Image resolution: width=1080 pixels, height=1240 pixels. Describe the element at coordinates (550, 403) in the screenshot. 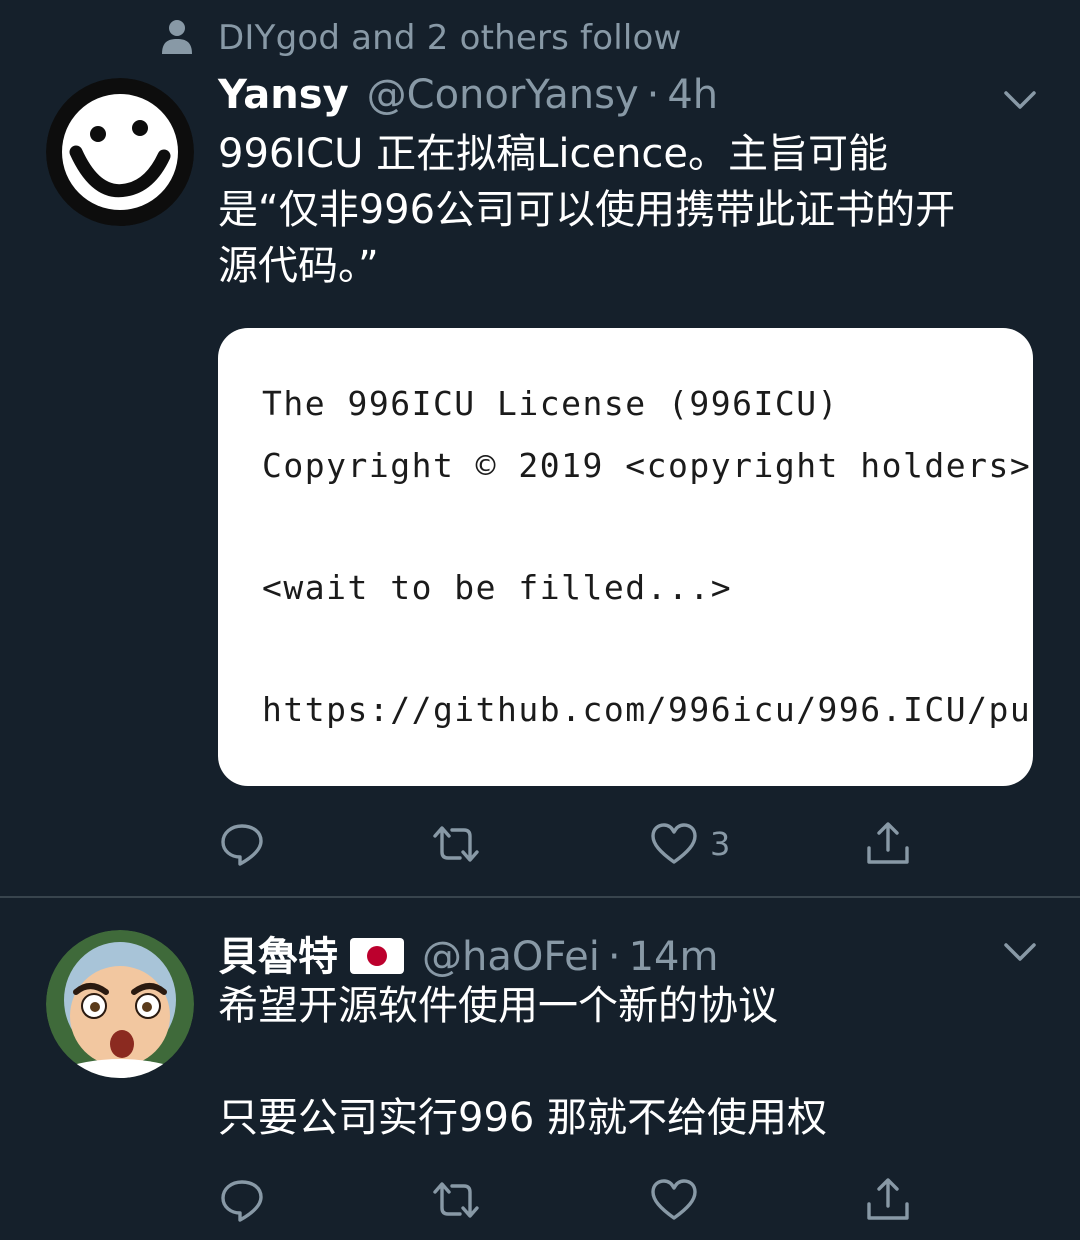

I see `license-title-line: The 996ICU License (996ICU)` at that location.